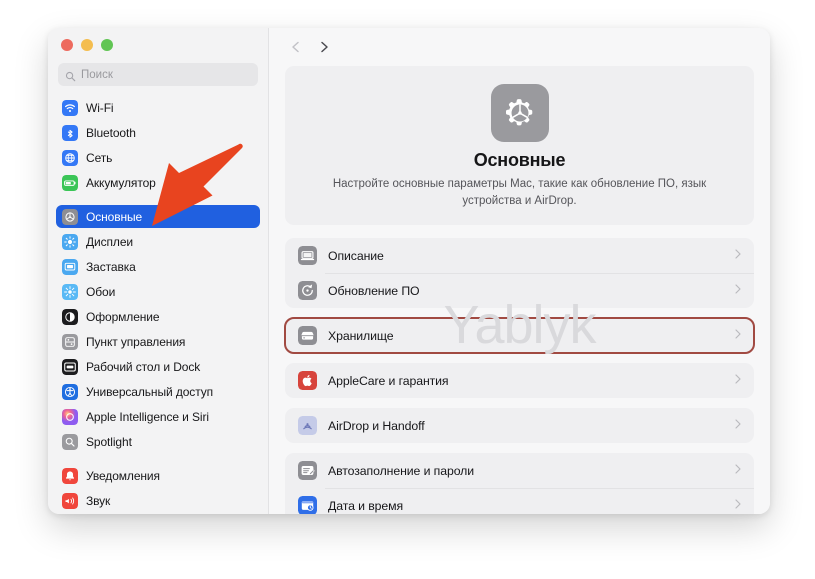 This screenshot has height=579, width=815. What do you see at coordinates (158, 107) in the screenshot?
I see `sidebar-item-wi-fi: Wi-Fi` at bounding box center [158, 107].